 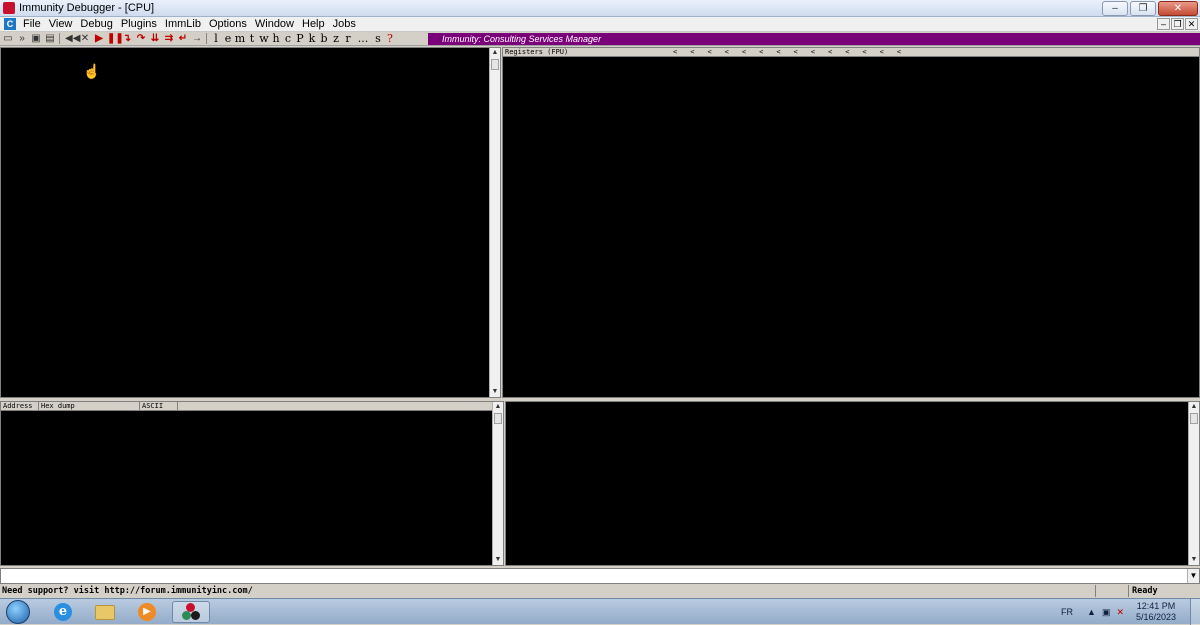 I want to click on dump-column-address: Address, so click(x=20, y=406).